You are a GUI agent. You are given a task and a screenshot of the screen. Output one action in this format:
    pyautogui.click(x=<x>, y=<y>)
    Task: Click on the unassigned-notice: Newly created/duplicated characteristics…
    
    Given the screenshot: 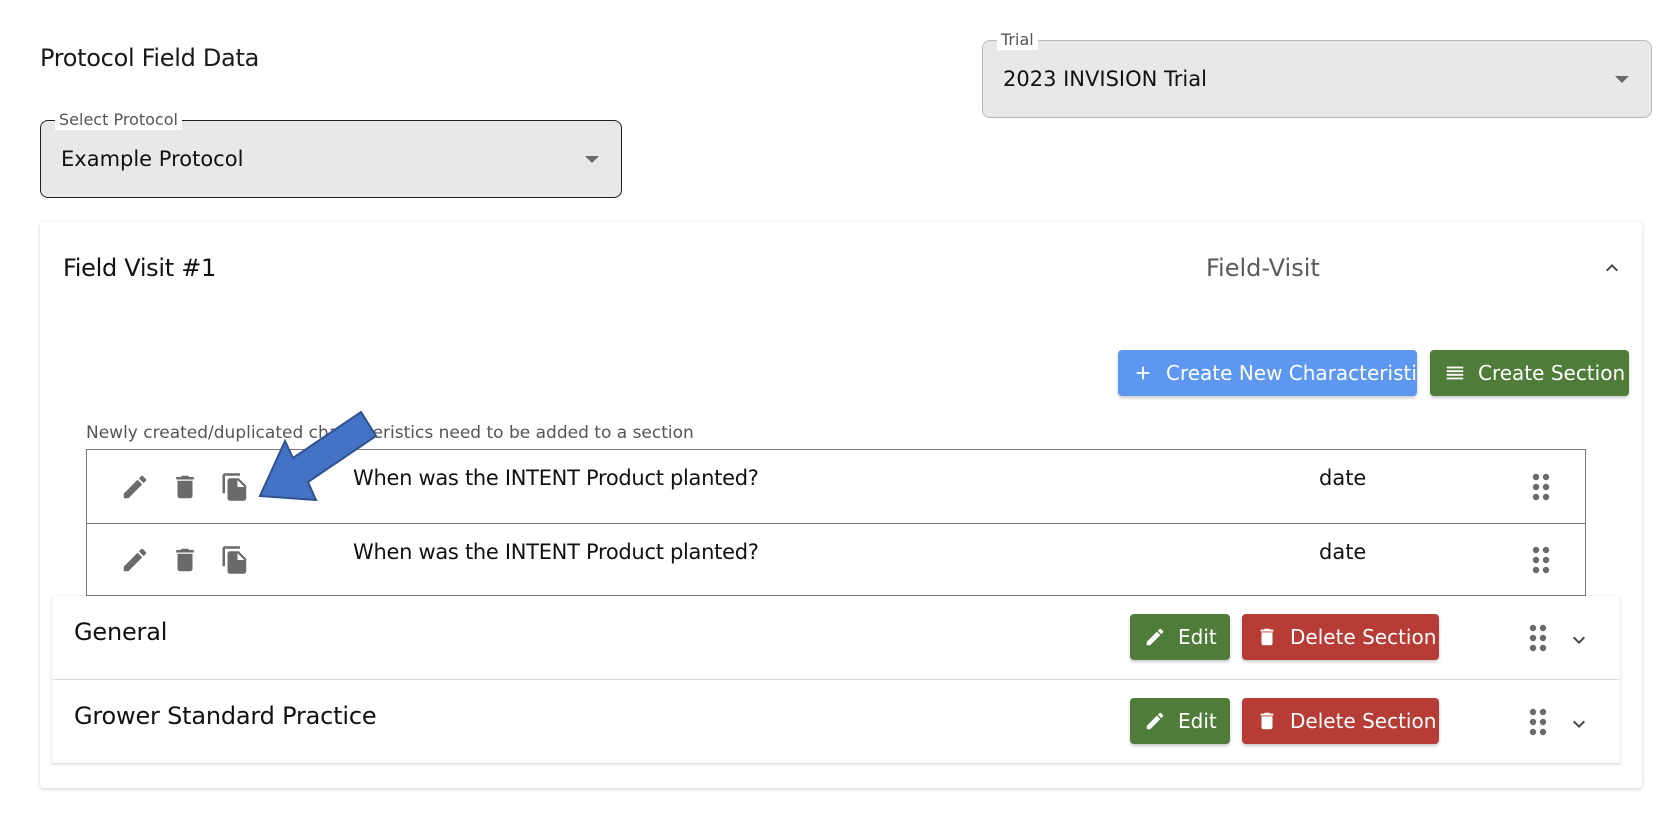 What is the action you would take?
    pyautogui.click(x=390, y=433)
    